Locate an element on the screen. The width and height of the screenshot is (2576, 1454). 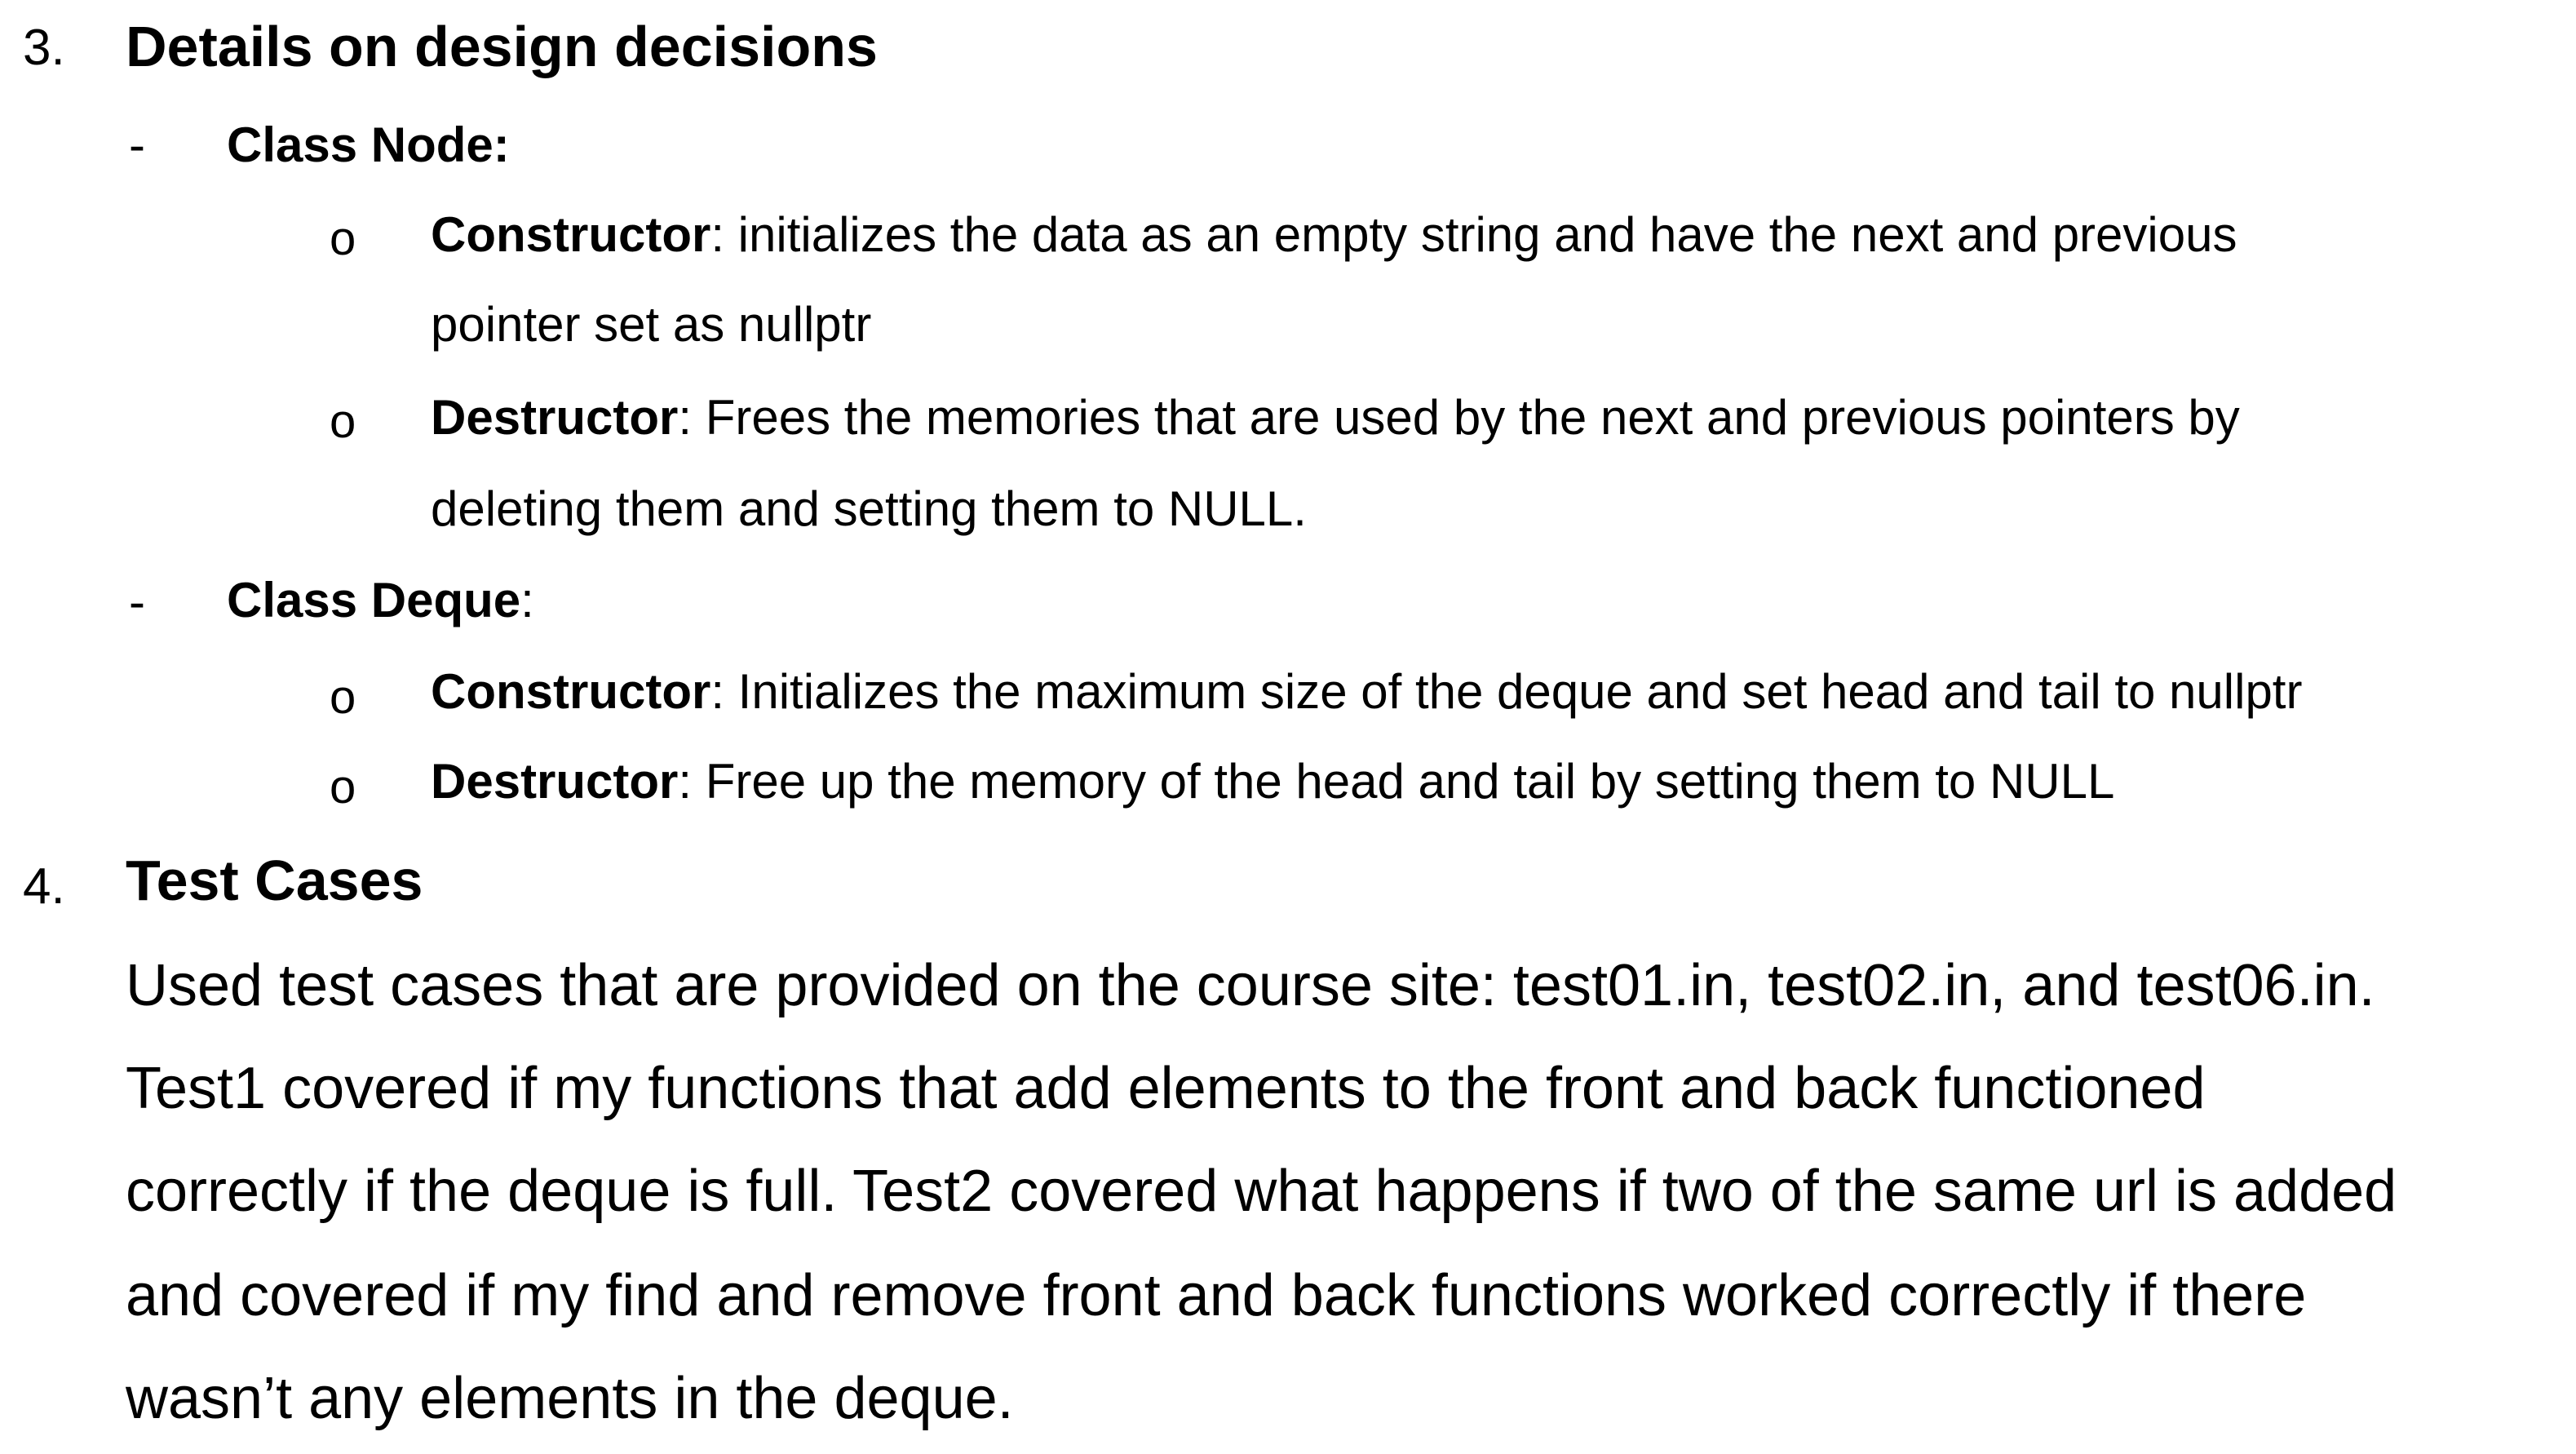
node-constructor-line-2: pointer set as nullptr is located at coordinates (651, 324).